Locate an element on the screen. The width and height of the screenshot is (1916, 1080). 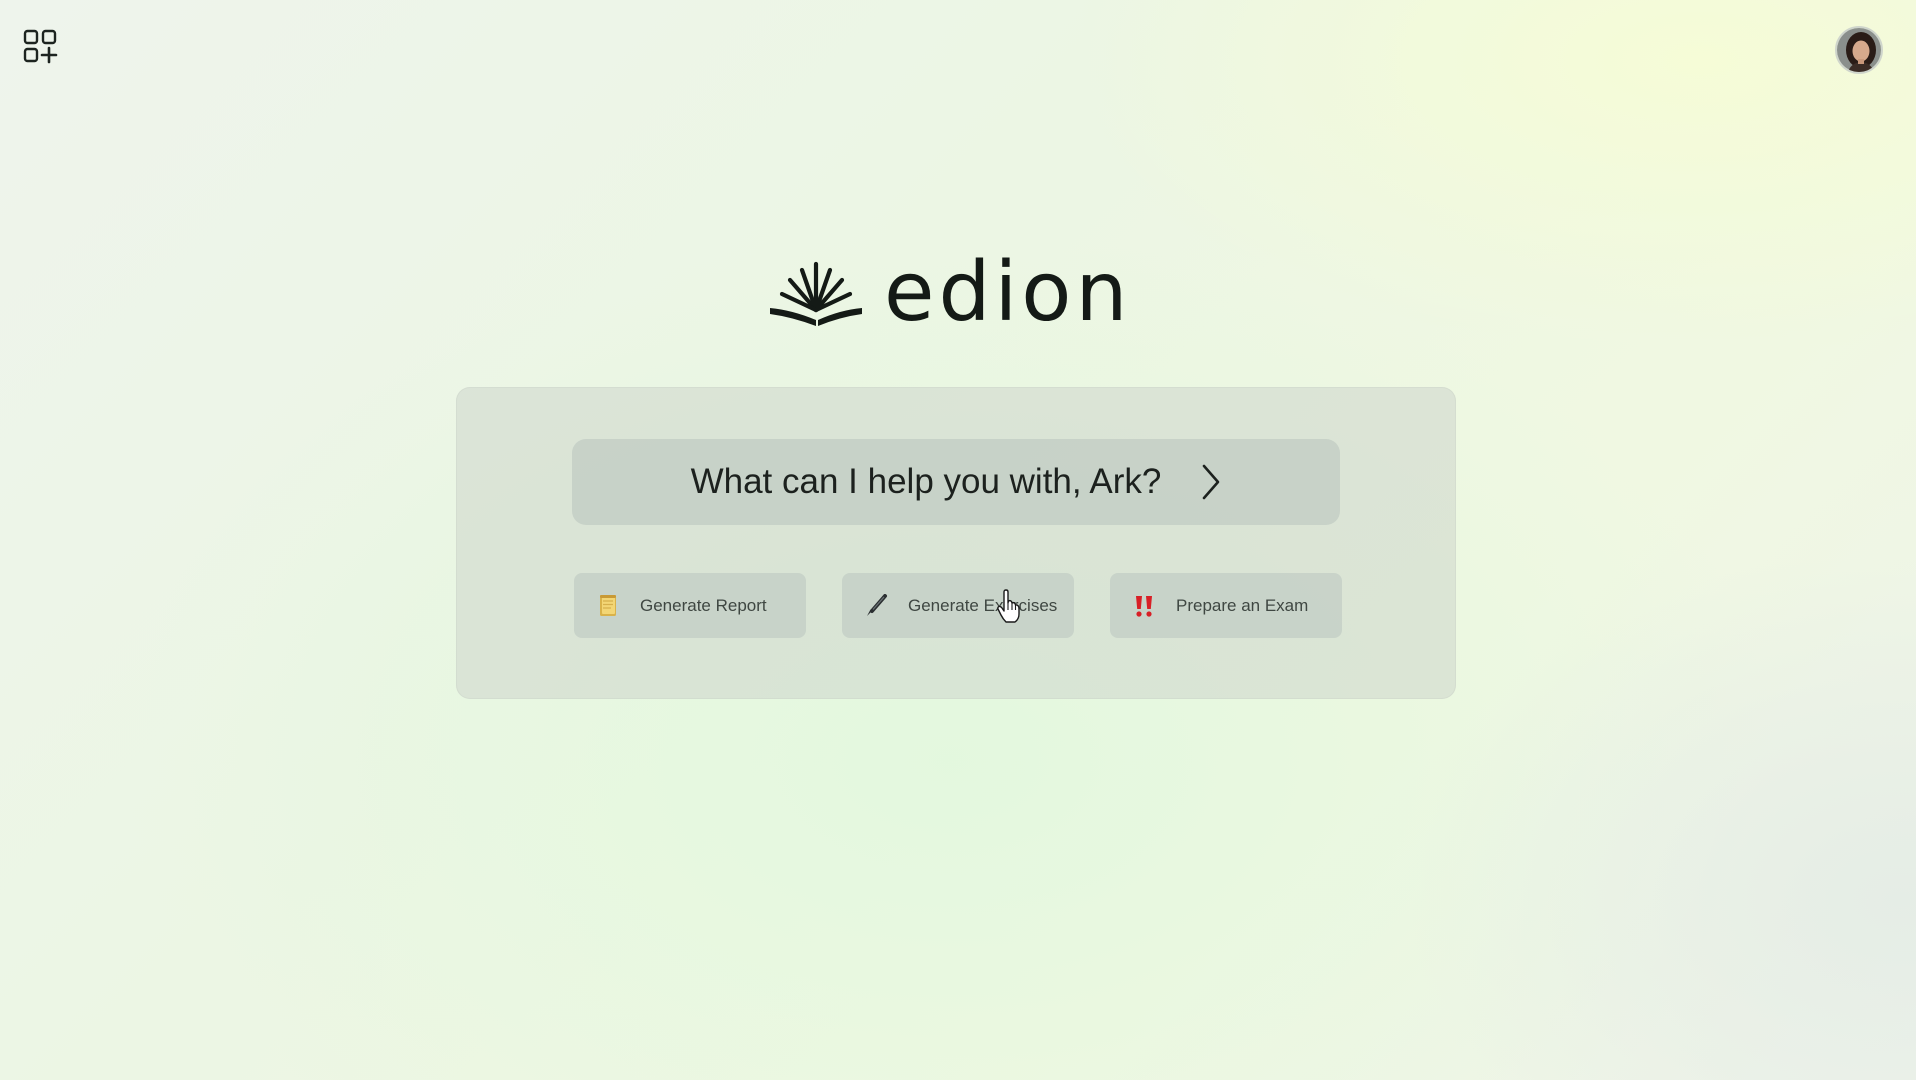
prompt-input: What can I help you with, Ark? is located at coordinates (956, 482).